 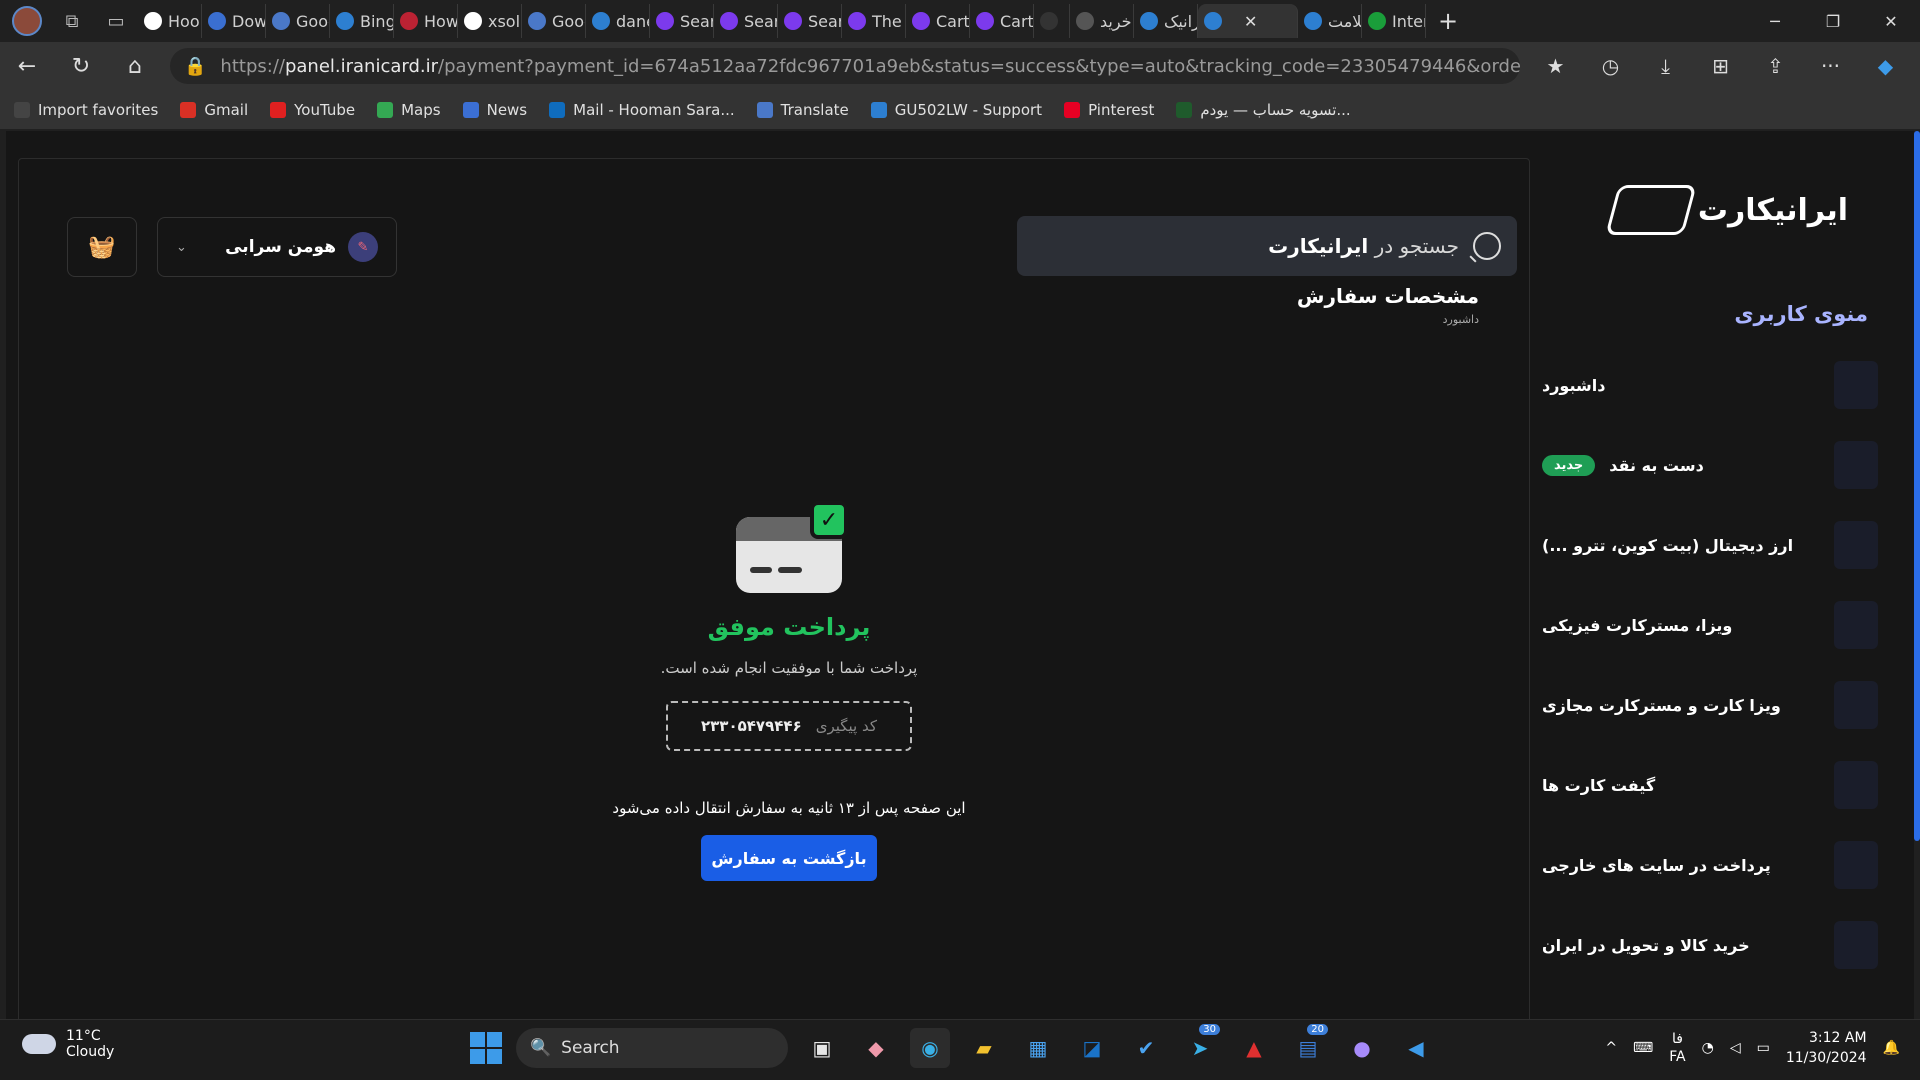 I want to click on battery-icon: ▭, so click(x=1763, y=1048).